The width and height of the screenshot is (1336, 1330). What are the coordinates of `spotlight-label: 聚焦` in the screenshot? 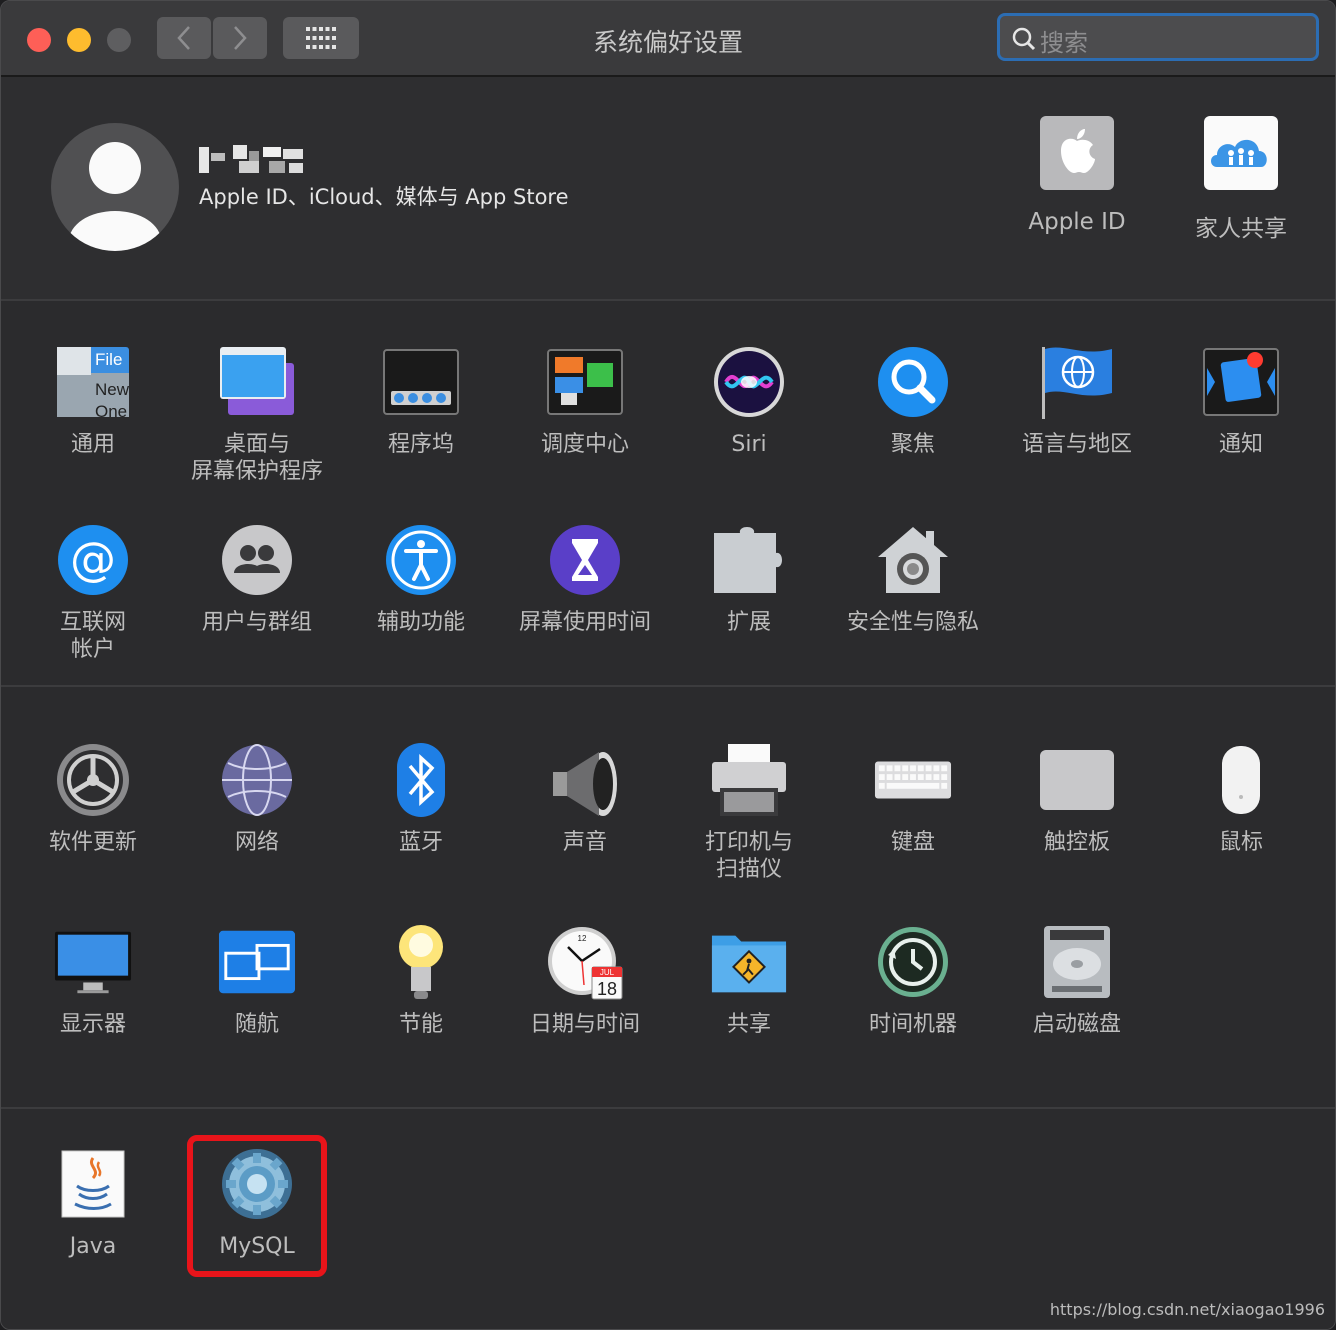 It's located at (912, 444).